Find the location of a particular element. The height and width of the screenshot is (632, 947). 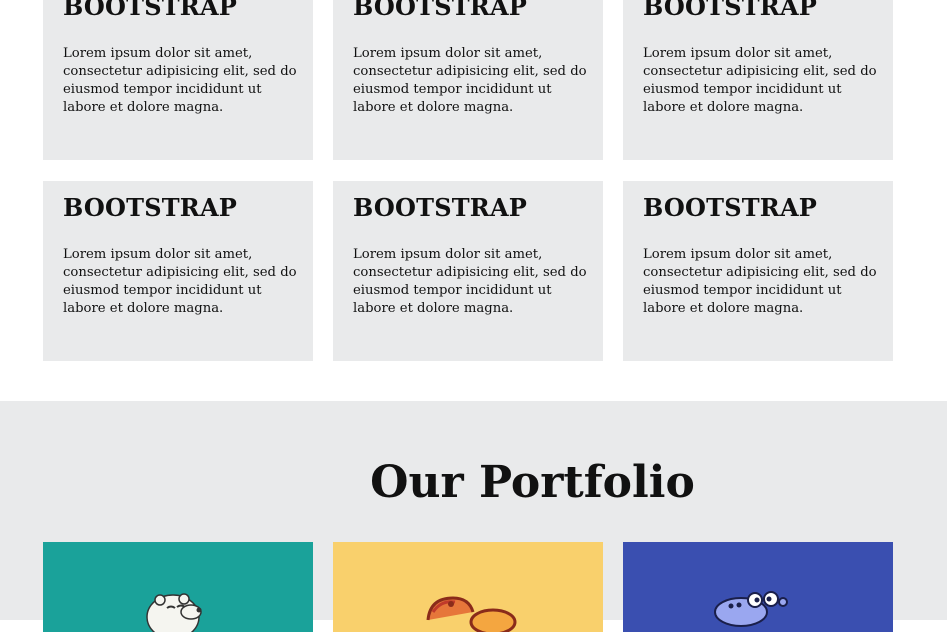

portfolio-item-hippo is located at coordinates (758, 587).